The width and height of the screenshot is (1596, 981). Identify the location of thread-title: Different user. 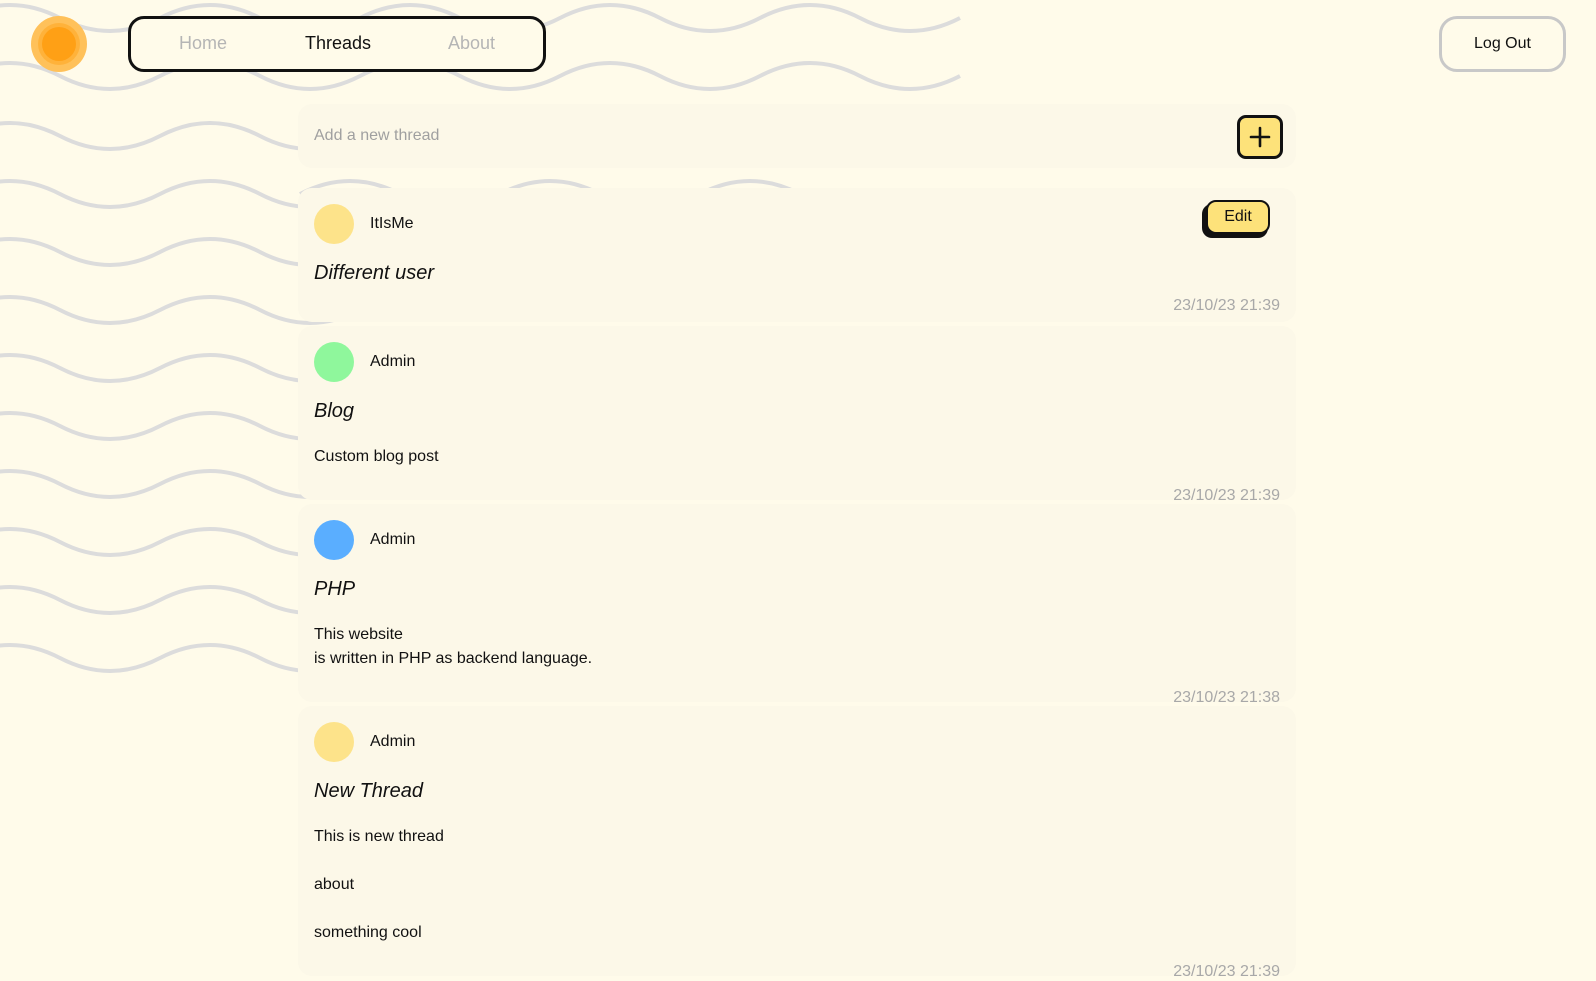
(374, 273).